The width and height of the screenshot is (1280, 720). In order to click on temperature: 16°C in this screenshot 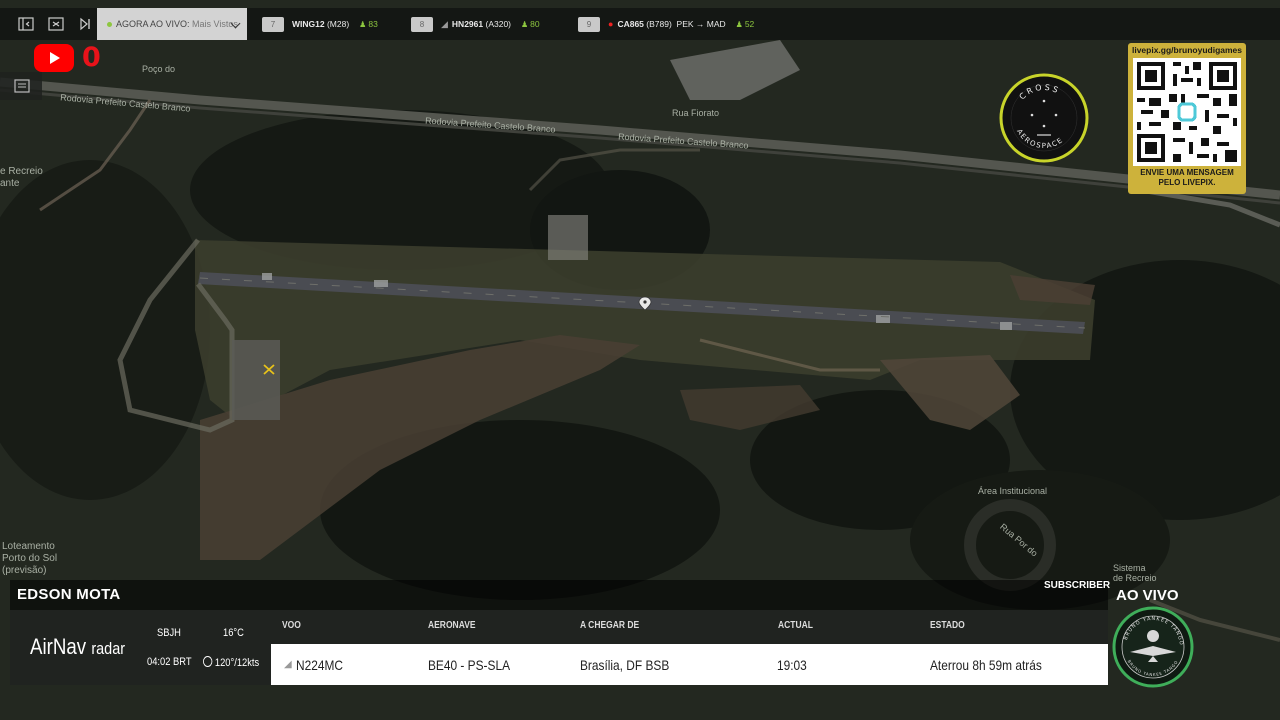, I will do `click(233, 633)`.